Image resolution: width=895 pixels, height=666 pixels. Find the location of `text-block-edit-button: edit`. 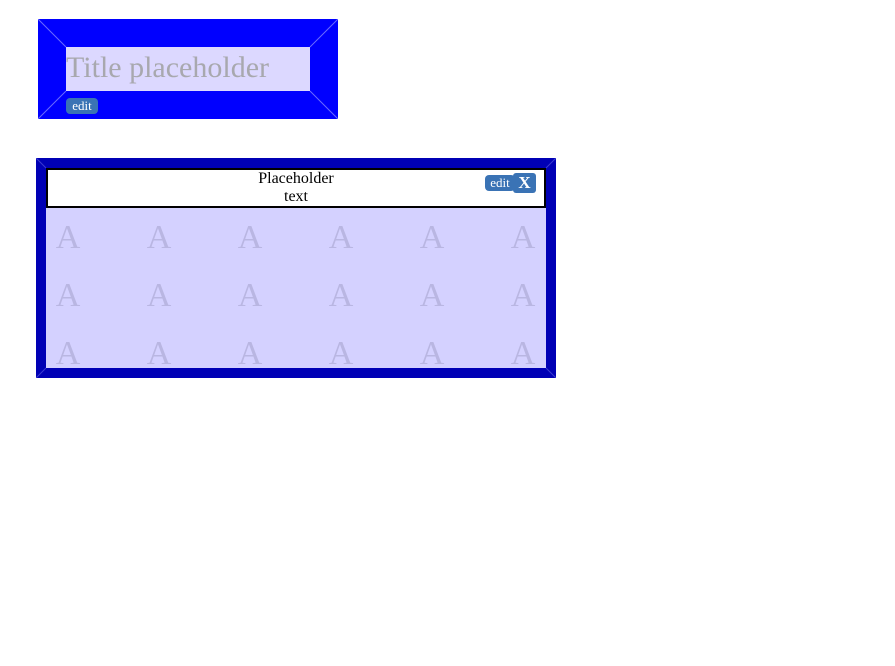

text-block-edit-button: edit is located at coordinates (500, 183).